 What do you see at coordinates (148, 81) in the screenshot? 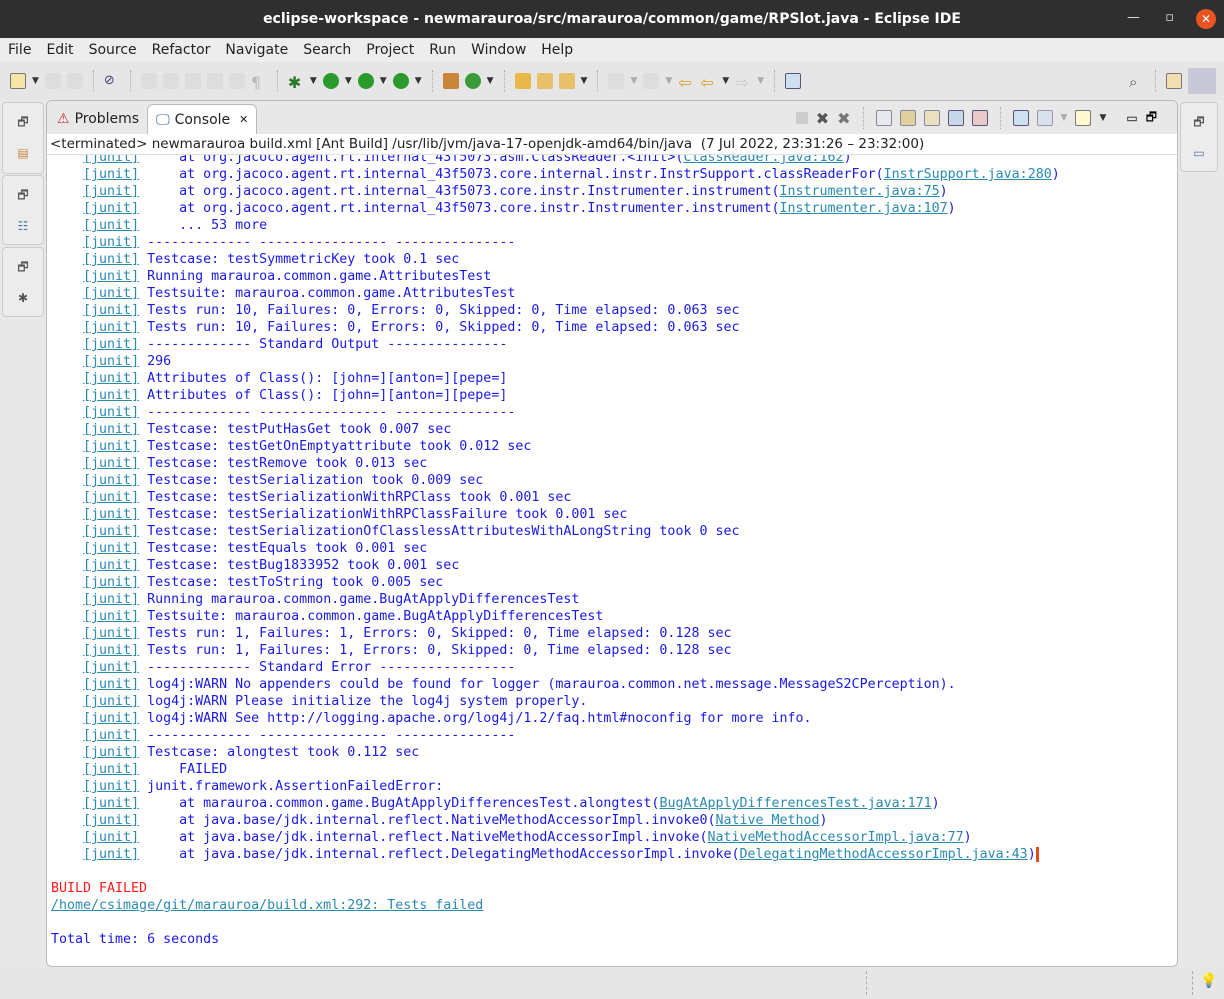
I see `edit-icon` at bounding box center [148, 81].